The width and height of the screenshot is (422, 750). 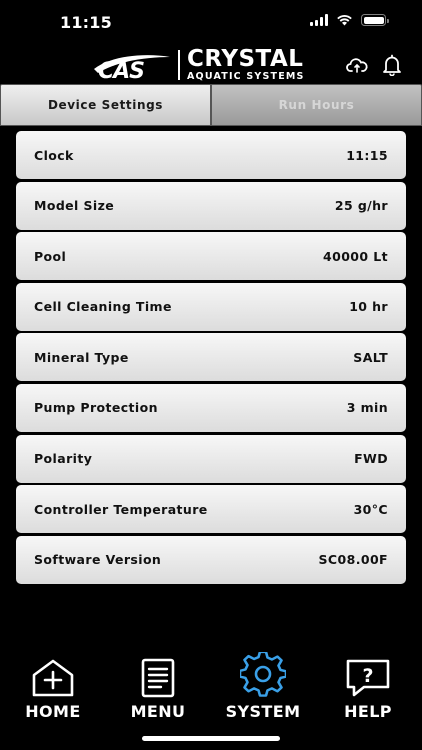 I want to click on setting-row-polarity: Polarity FWD, so click(x=211, y=458).